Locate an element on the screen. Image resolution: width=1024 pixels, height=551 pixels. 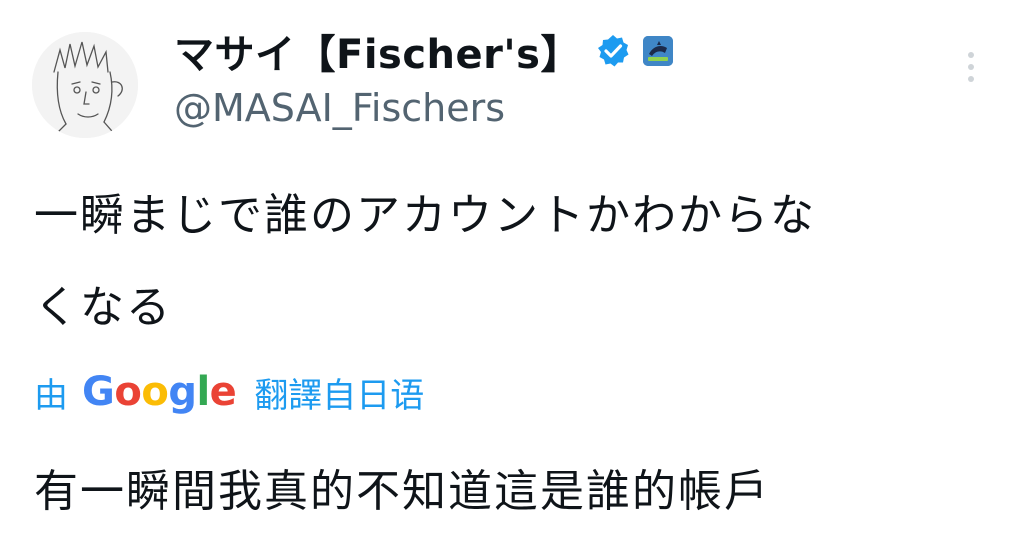
translation-suffix: 翻譯自日语 is located at coordinates (339, 395).